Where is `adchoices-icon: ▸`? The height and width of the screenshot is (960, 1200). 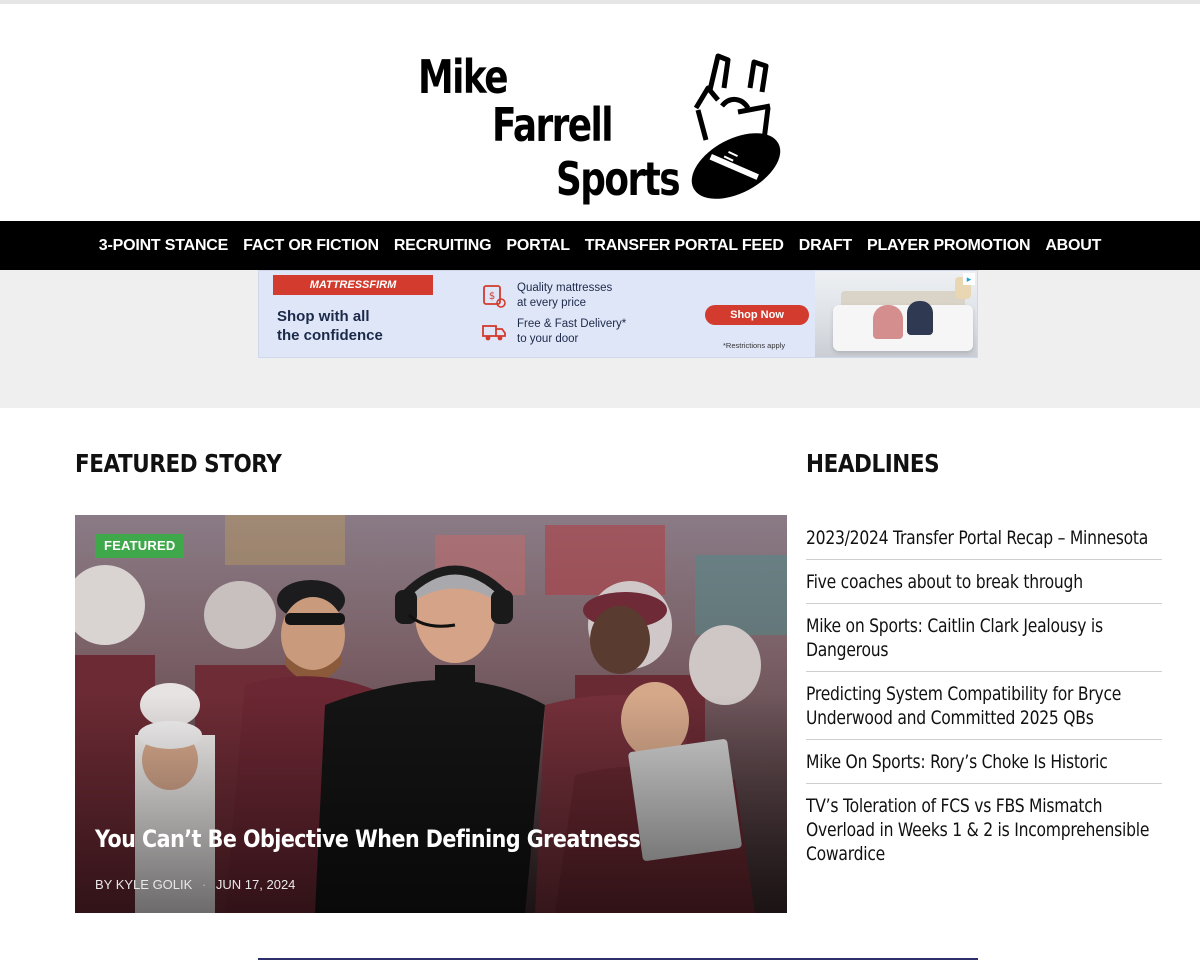
adchoices-icon: ▸ is located at coordinates (969, 279).